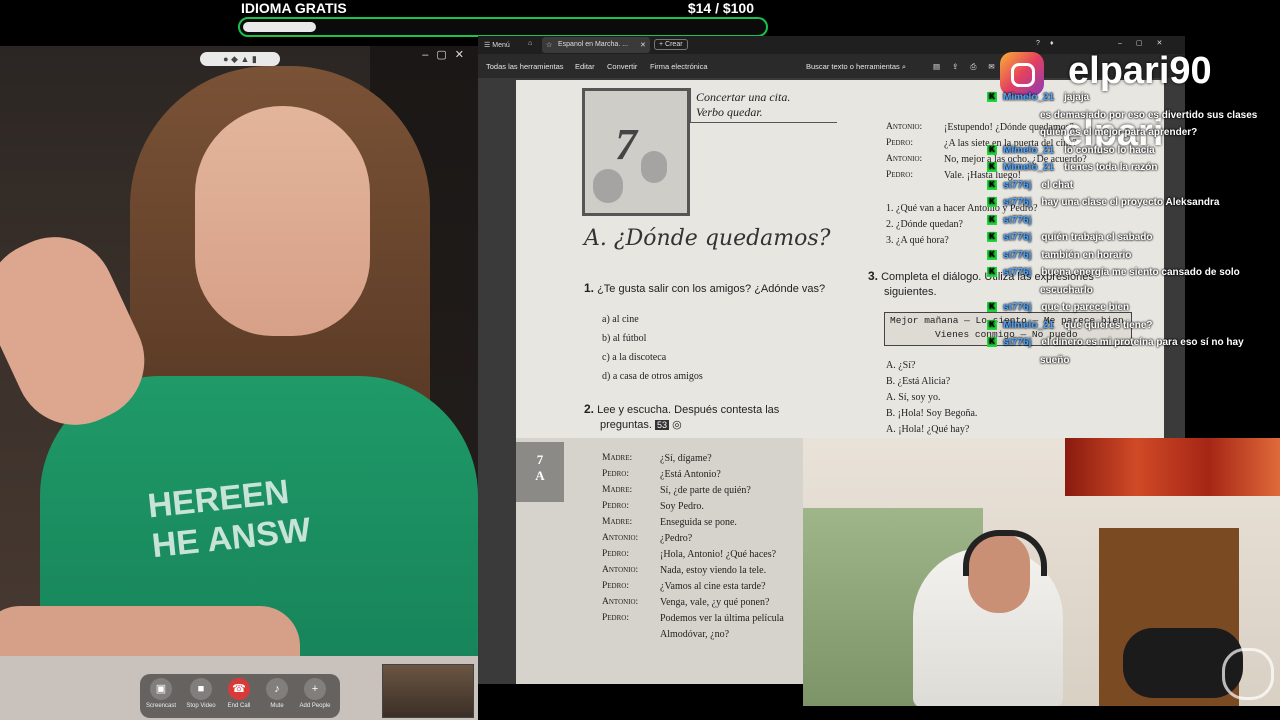  What do you see at coordinates (596, 45) in the screenshot?
I see `tab-document: ☆ Espanol en Marcha. ... ✕` at bounding box center [596, 45].